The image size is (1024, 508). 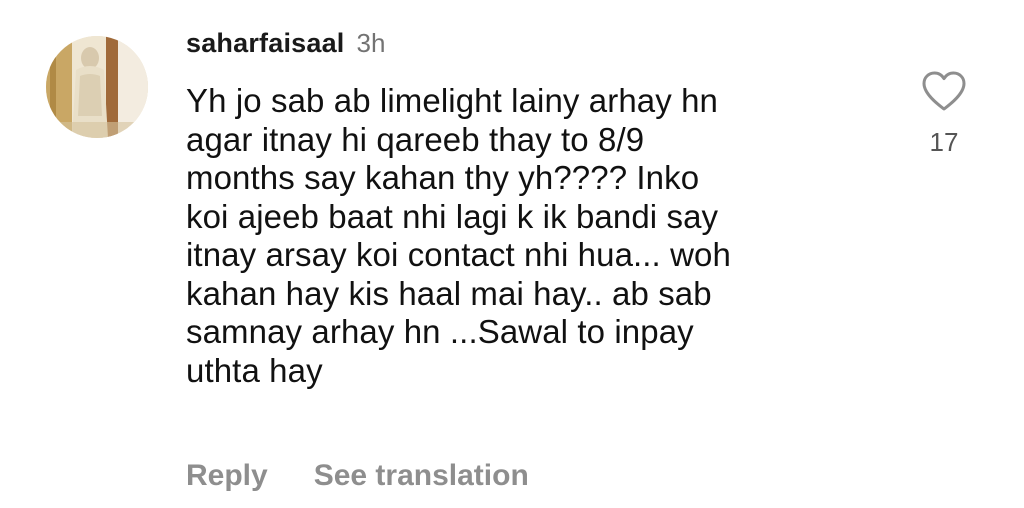 What do you see at coordinates (944, 142) in the screenshot?
I see `like-count: 17` at bounding box center [944, 142].